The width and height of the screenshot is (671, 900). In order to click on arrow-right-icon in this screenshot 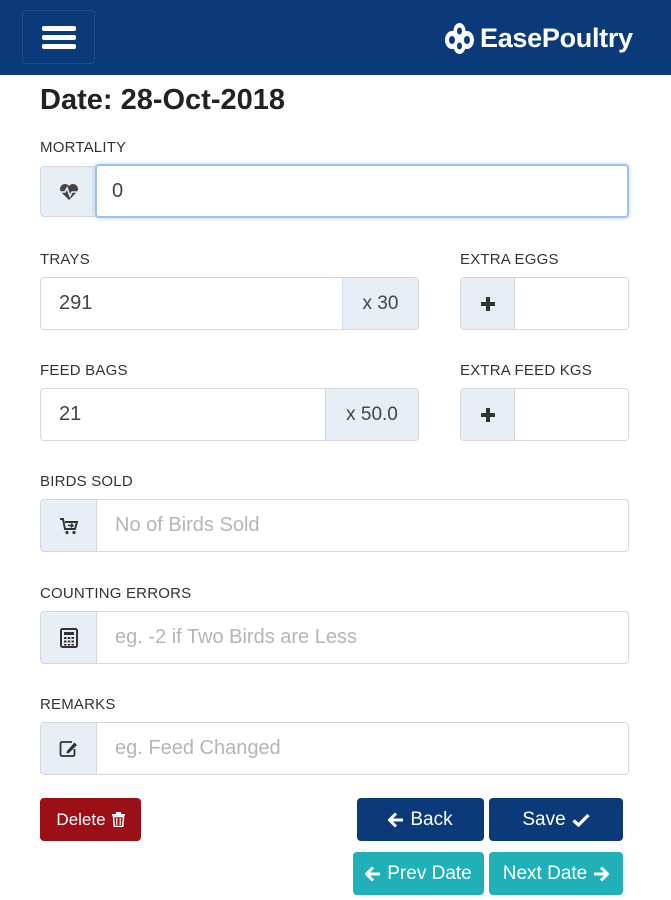, I will do `click(602, 873)`.